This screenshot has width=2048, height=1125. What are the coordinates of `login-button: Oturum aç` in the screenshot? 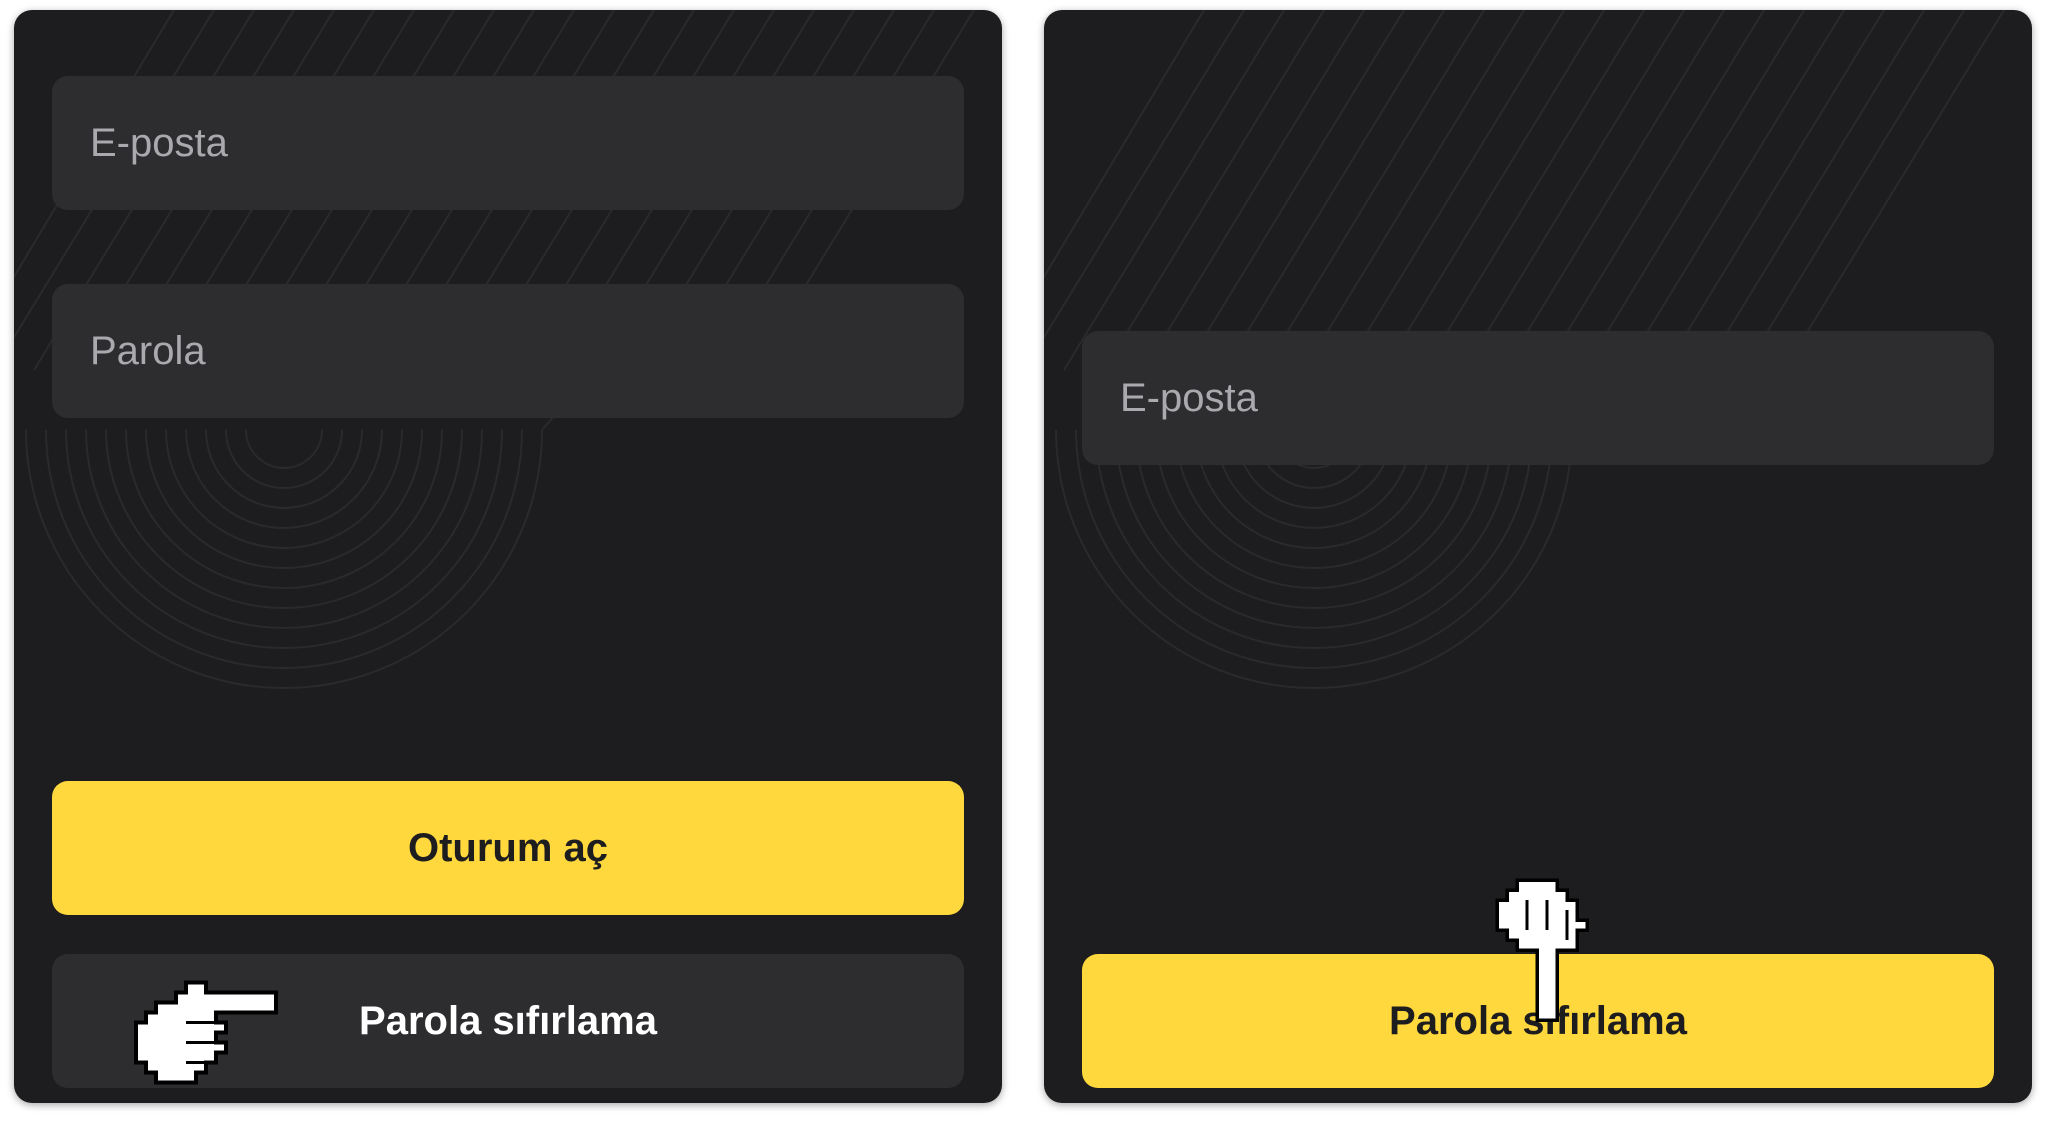 It's located at (508, 848).